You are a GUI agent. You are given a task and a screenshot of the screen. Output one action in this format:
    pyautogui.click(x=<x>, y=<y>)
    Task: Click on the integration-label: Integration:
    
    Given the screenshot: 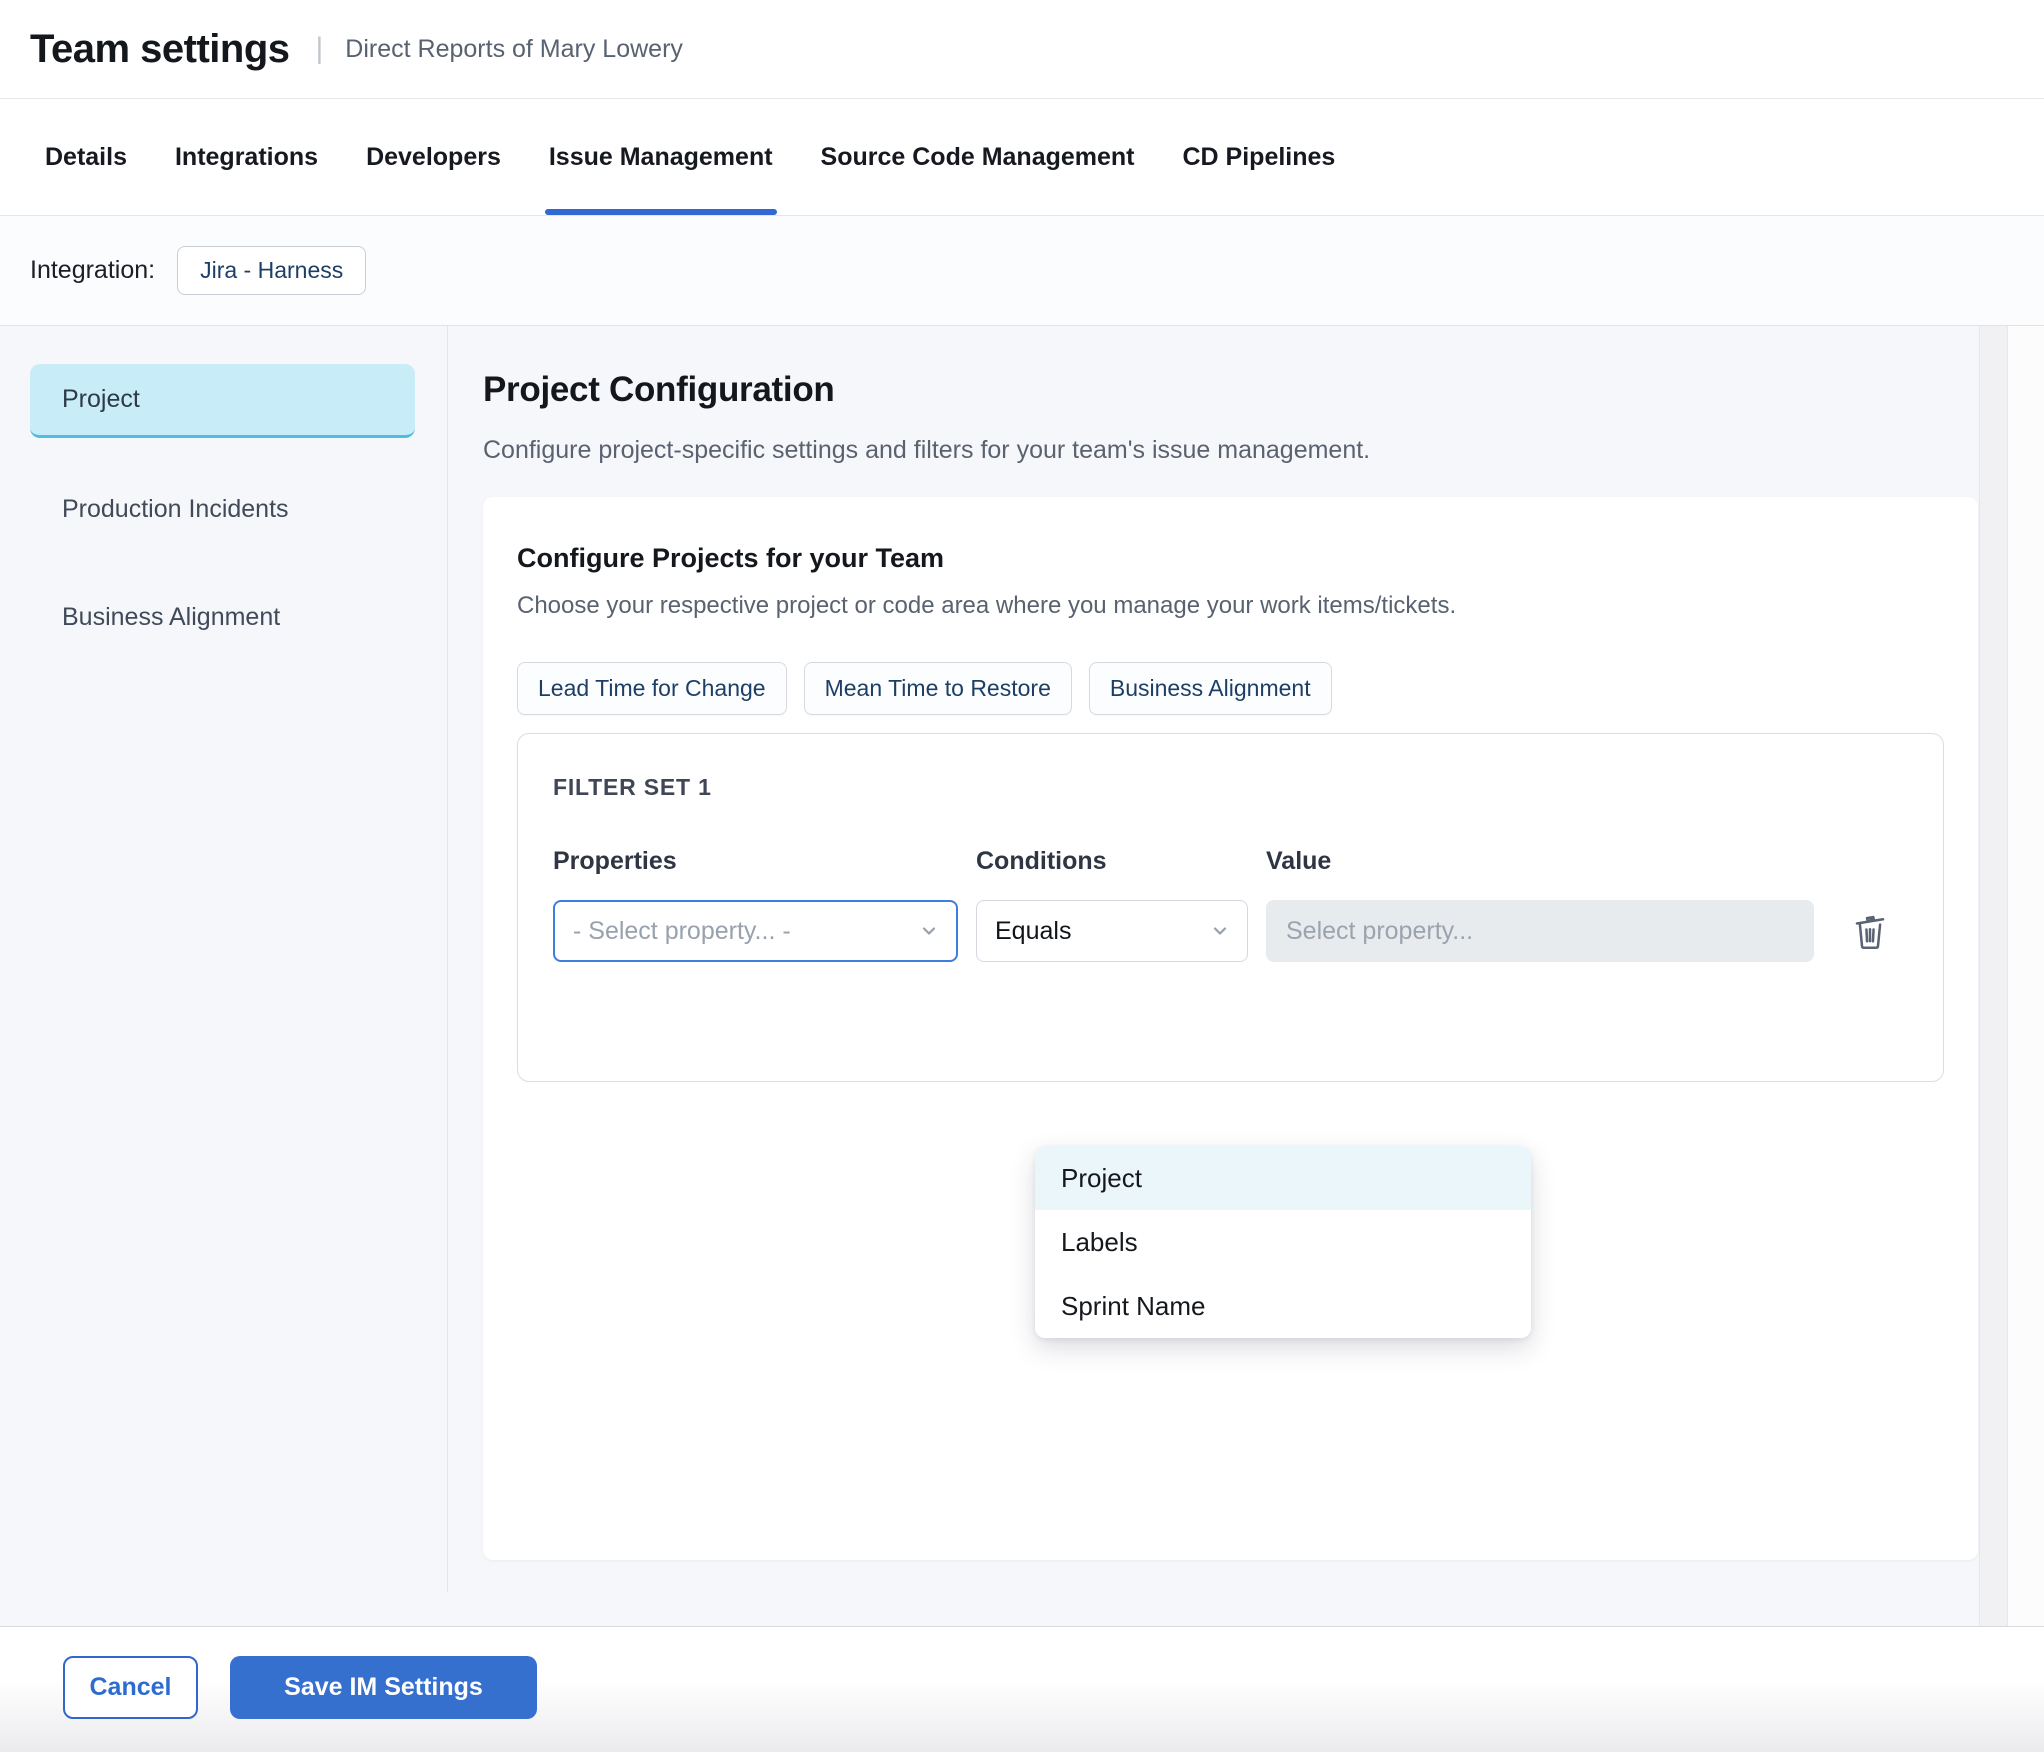 What is the action you would take?
    pyautogui.click(x=93, y=270)
    